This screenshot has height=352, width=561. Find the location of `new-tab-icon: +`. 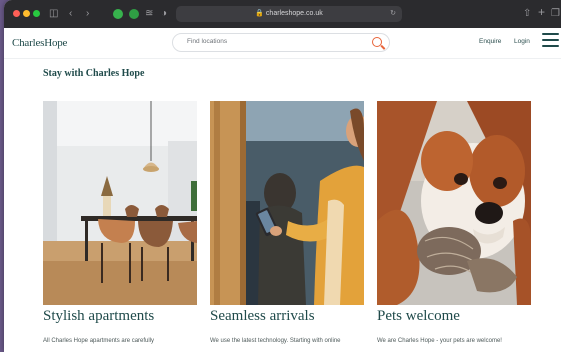

new-tab-icon: + is located at coordinates (541, 12).